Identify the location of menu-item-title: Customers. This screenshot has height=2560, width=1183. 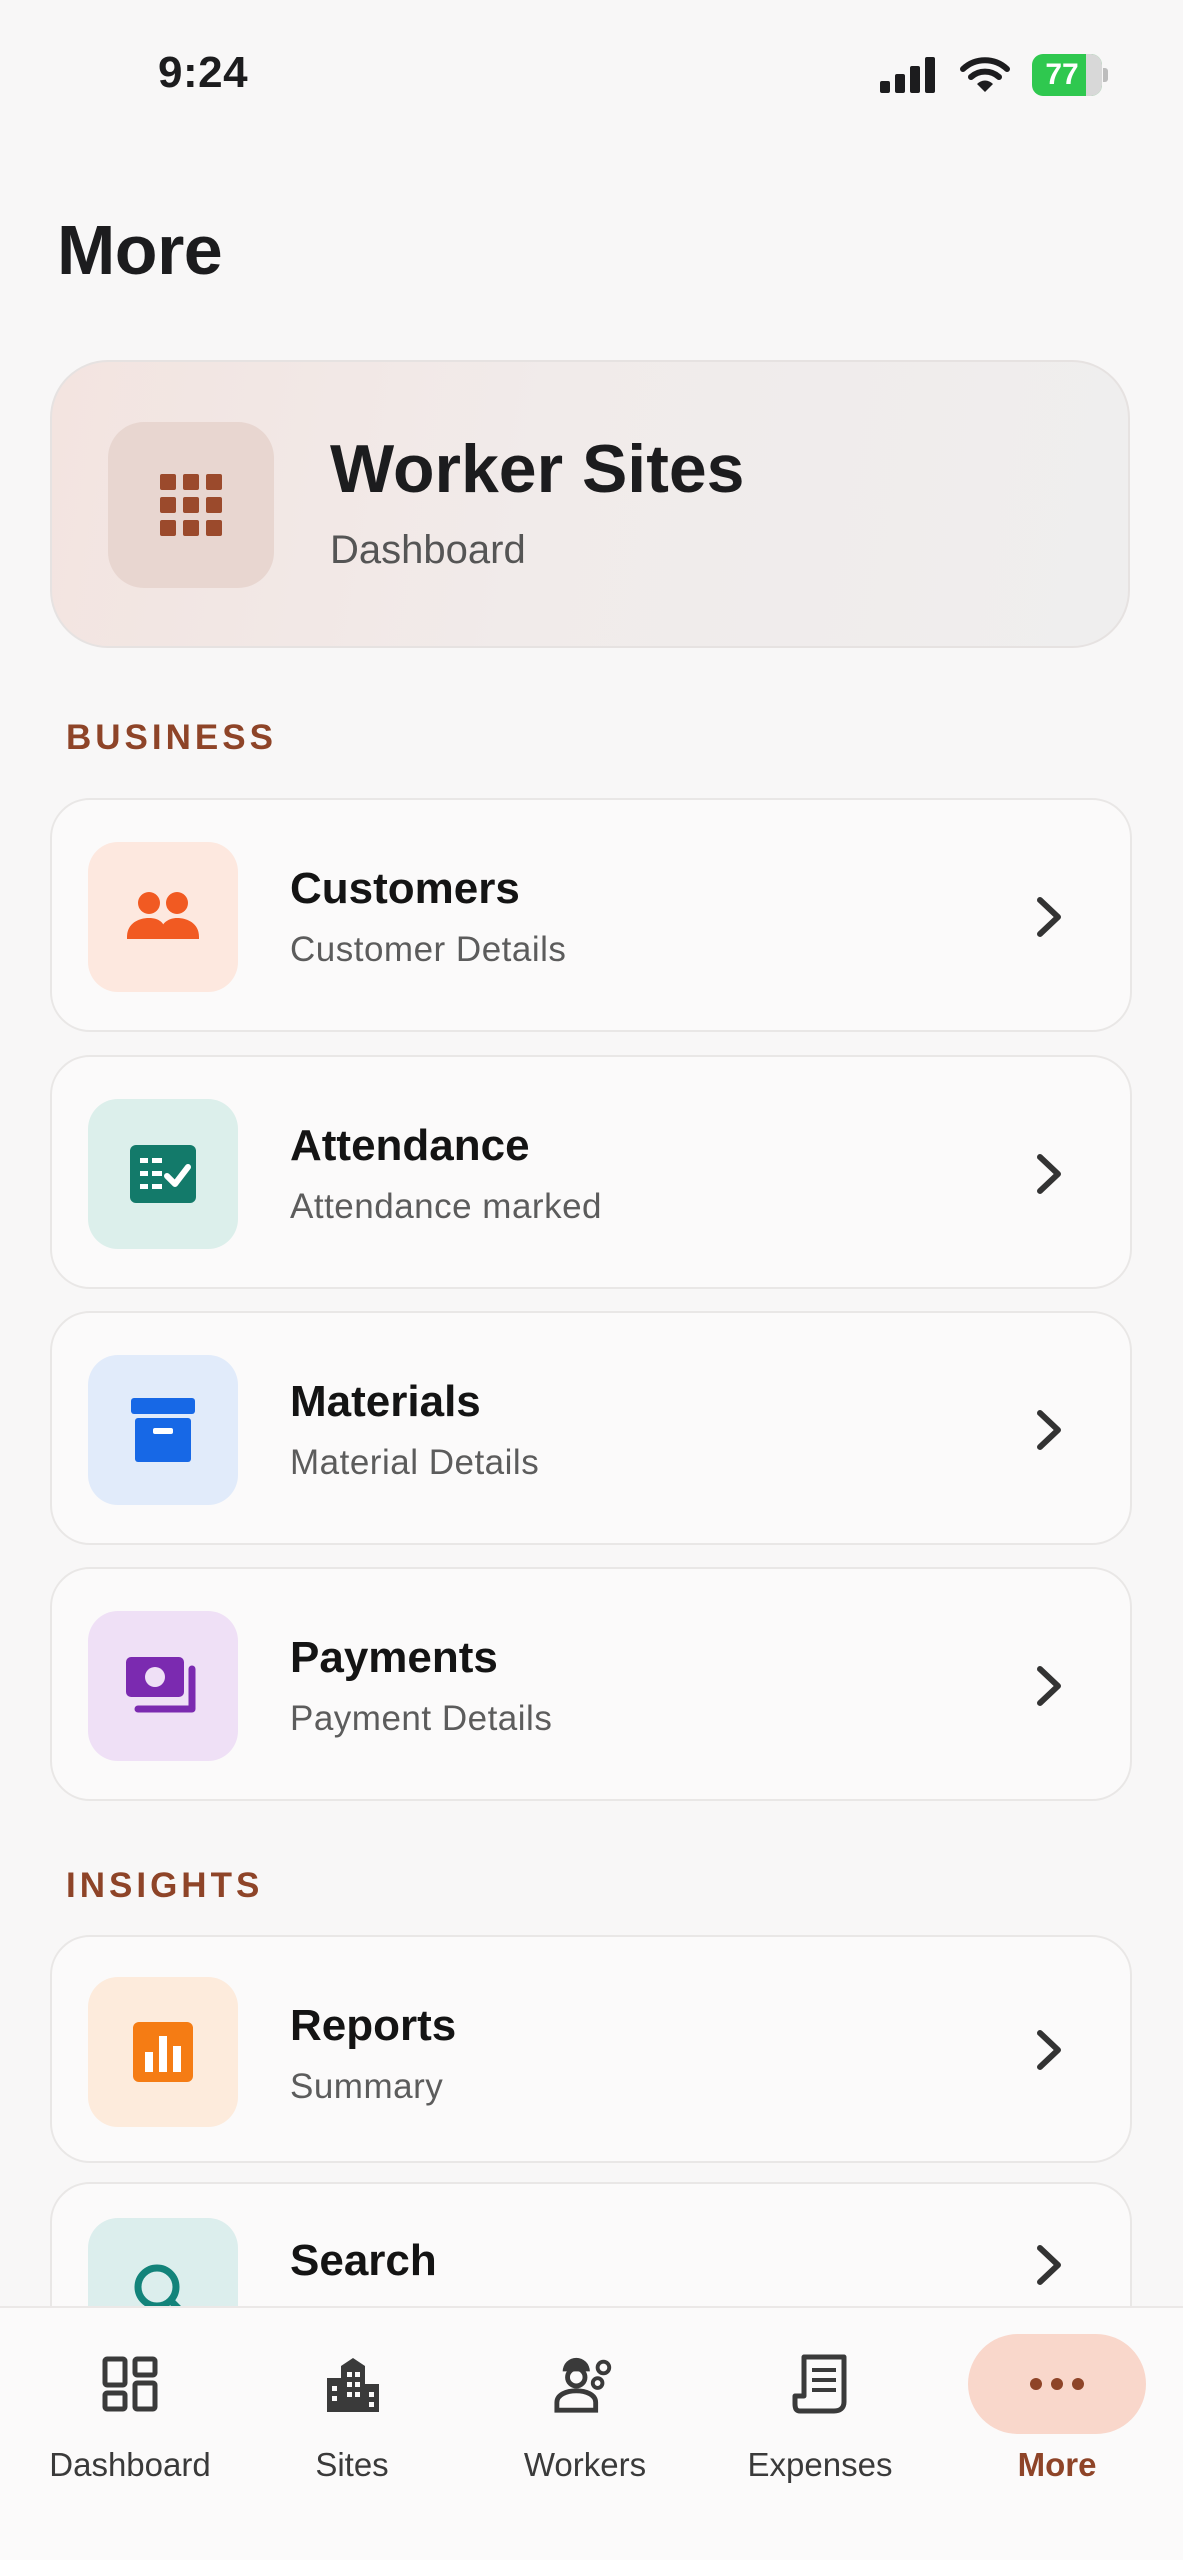
(405, 888).